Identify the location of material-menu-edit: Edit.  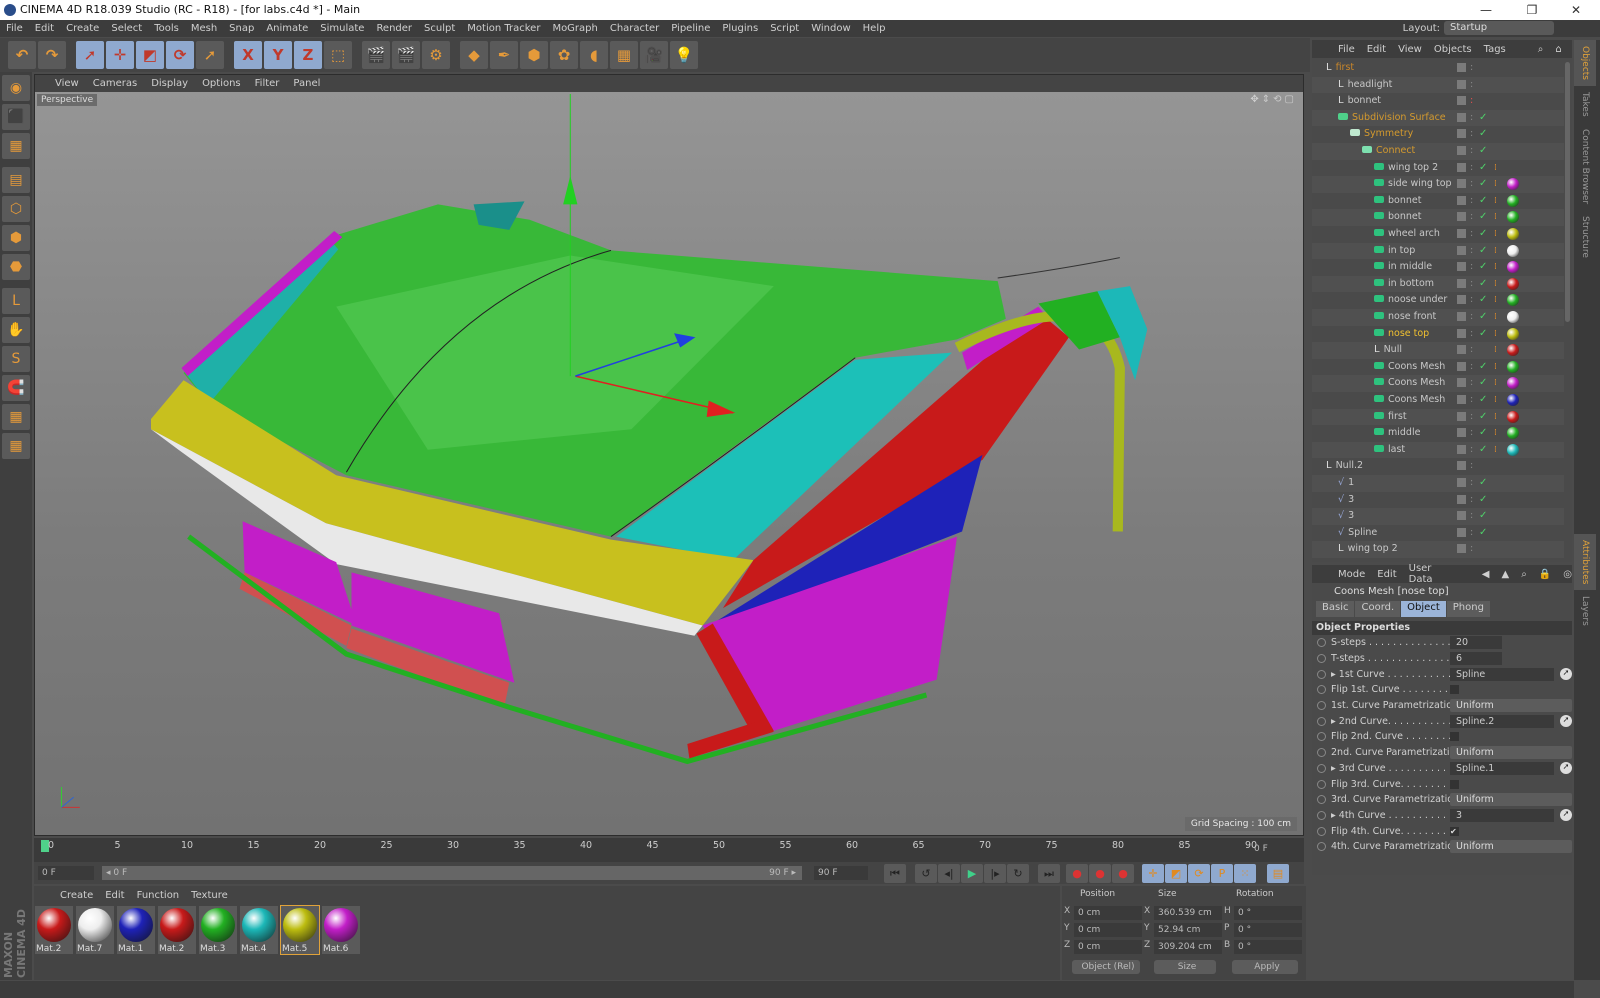
(114, 895).